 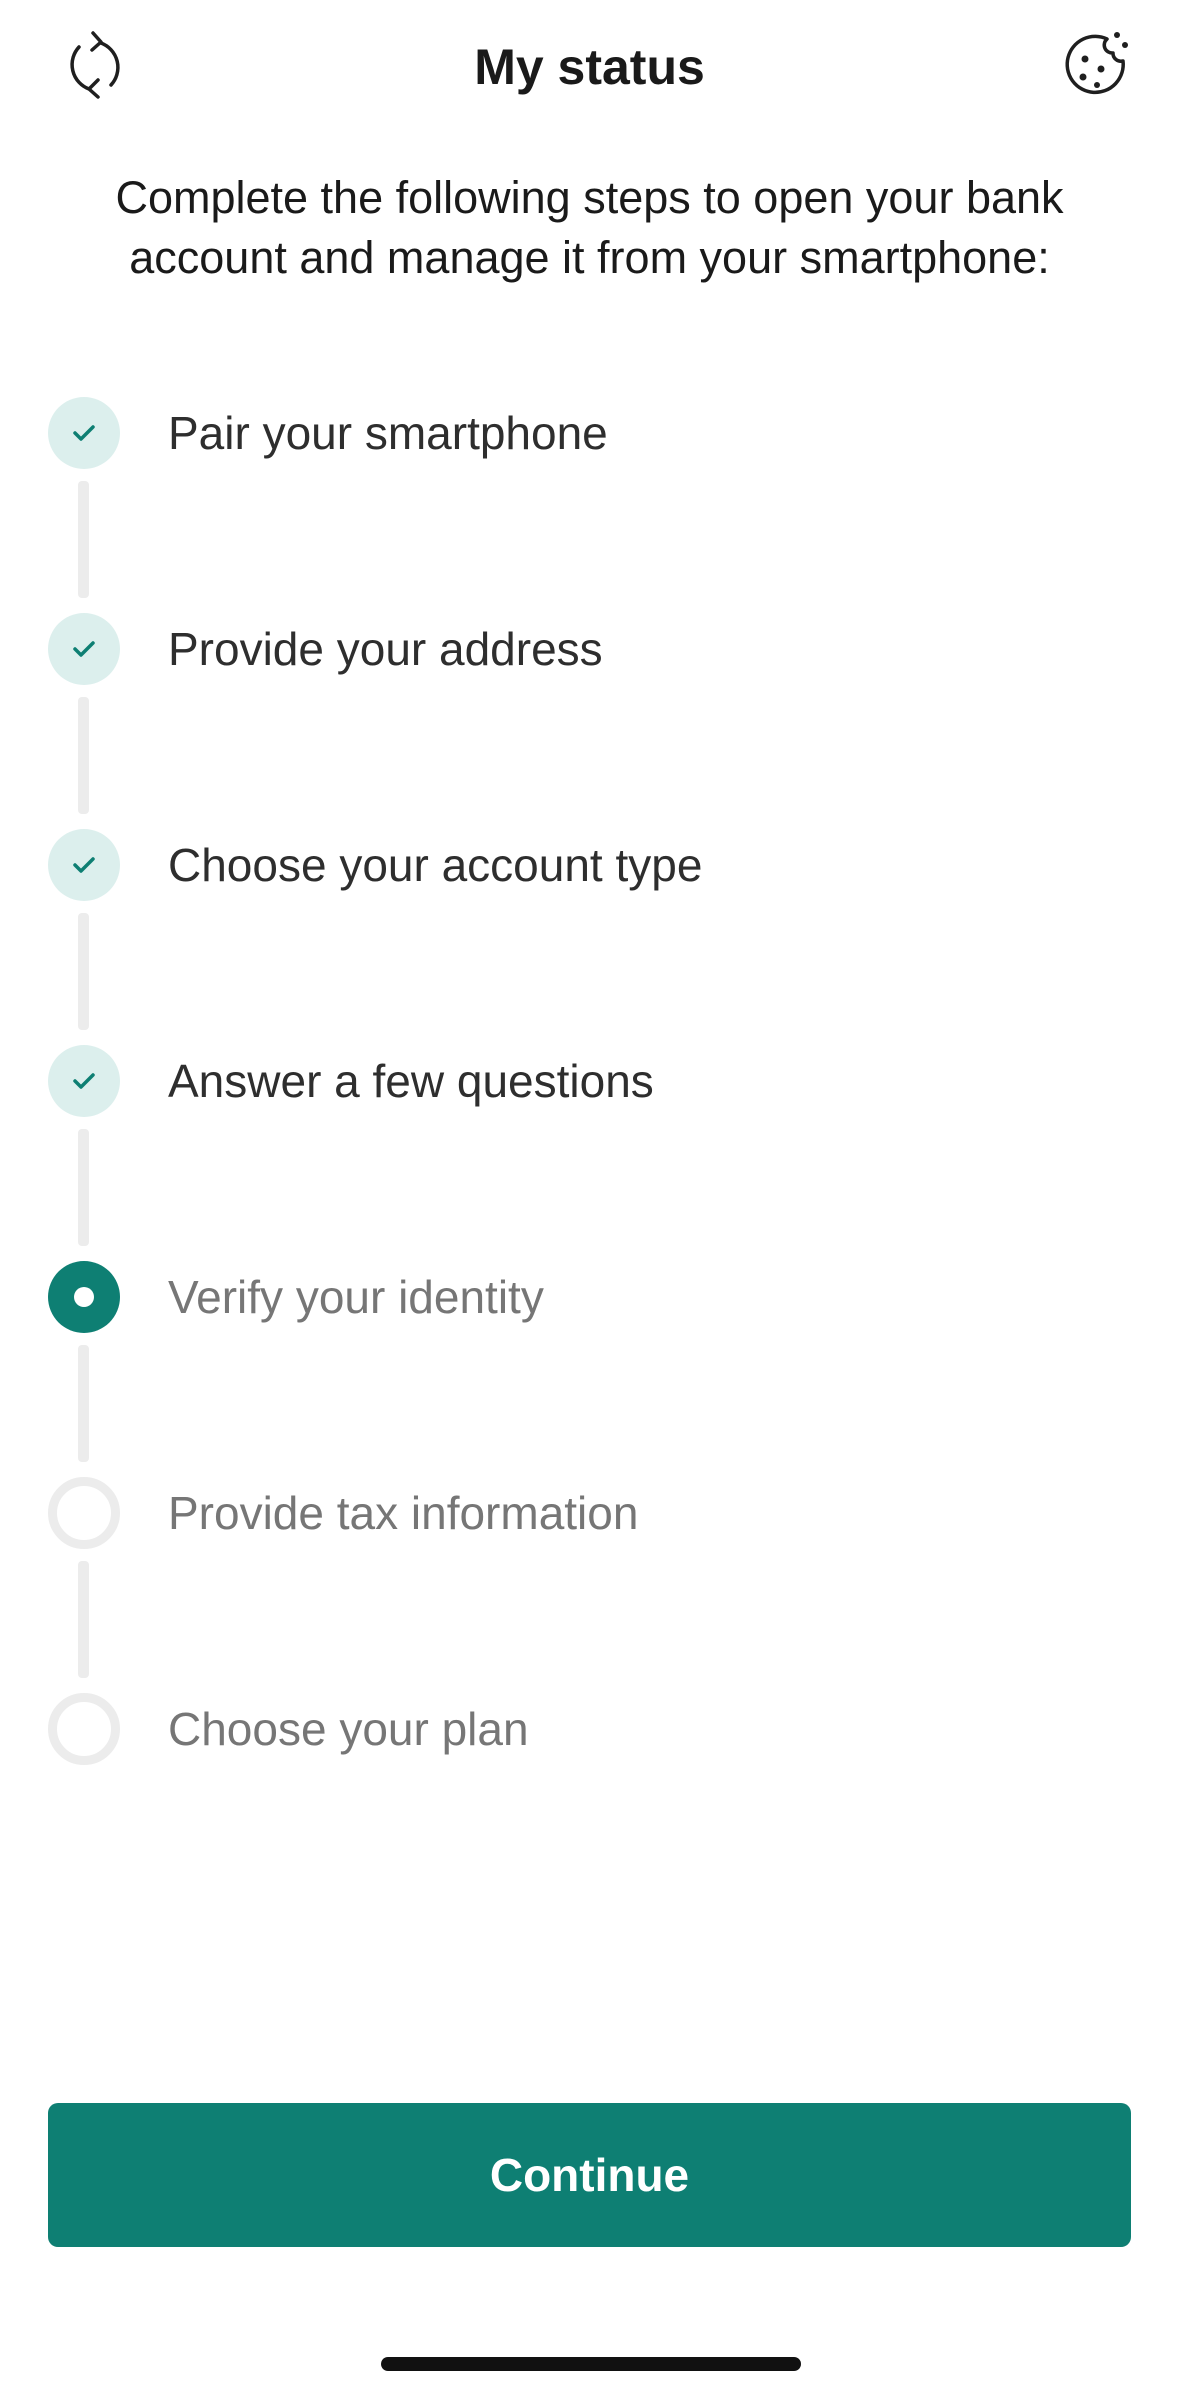 What do you see at coordinates (589, 1729) in the screenshot?
I see `step-choose-plan: Choose your plan` at bounding box center [589, 1729].